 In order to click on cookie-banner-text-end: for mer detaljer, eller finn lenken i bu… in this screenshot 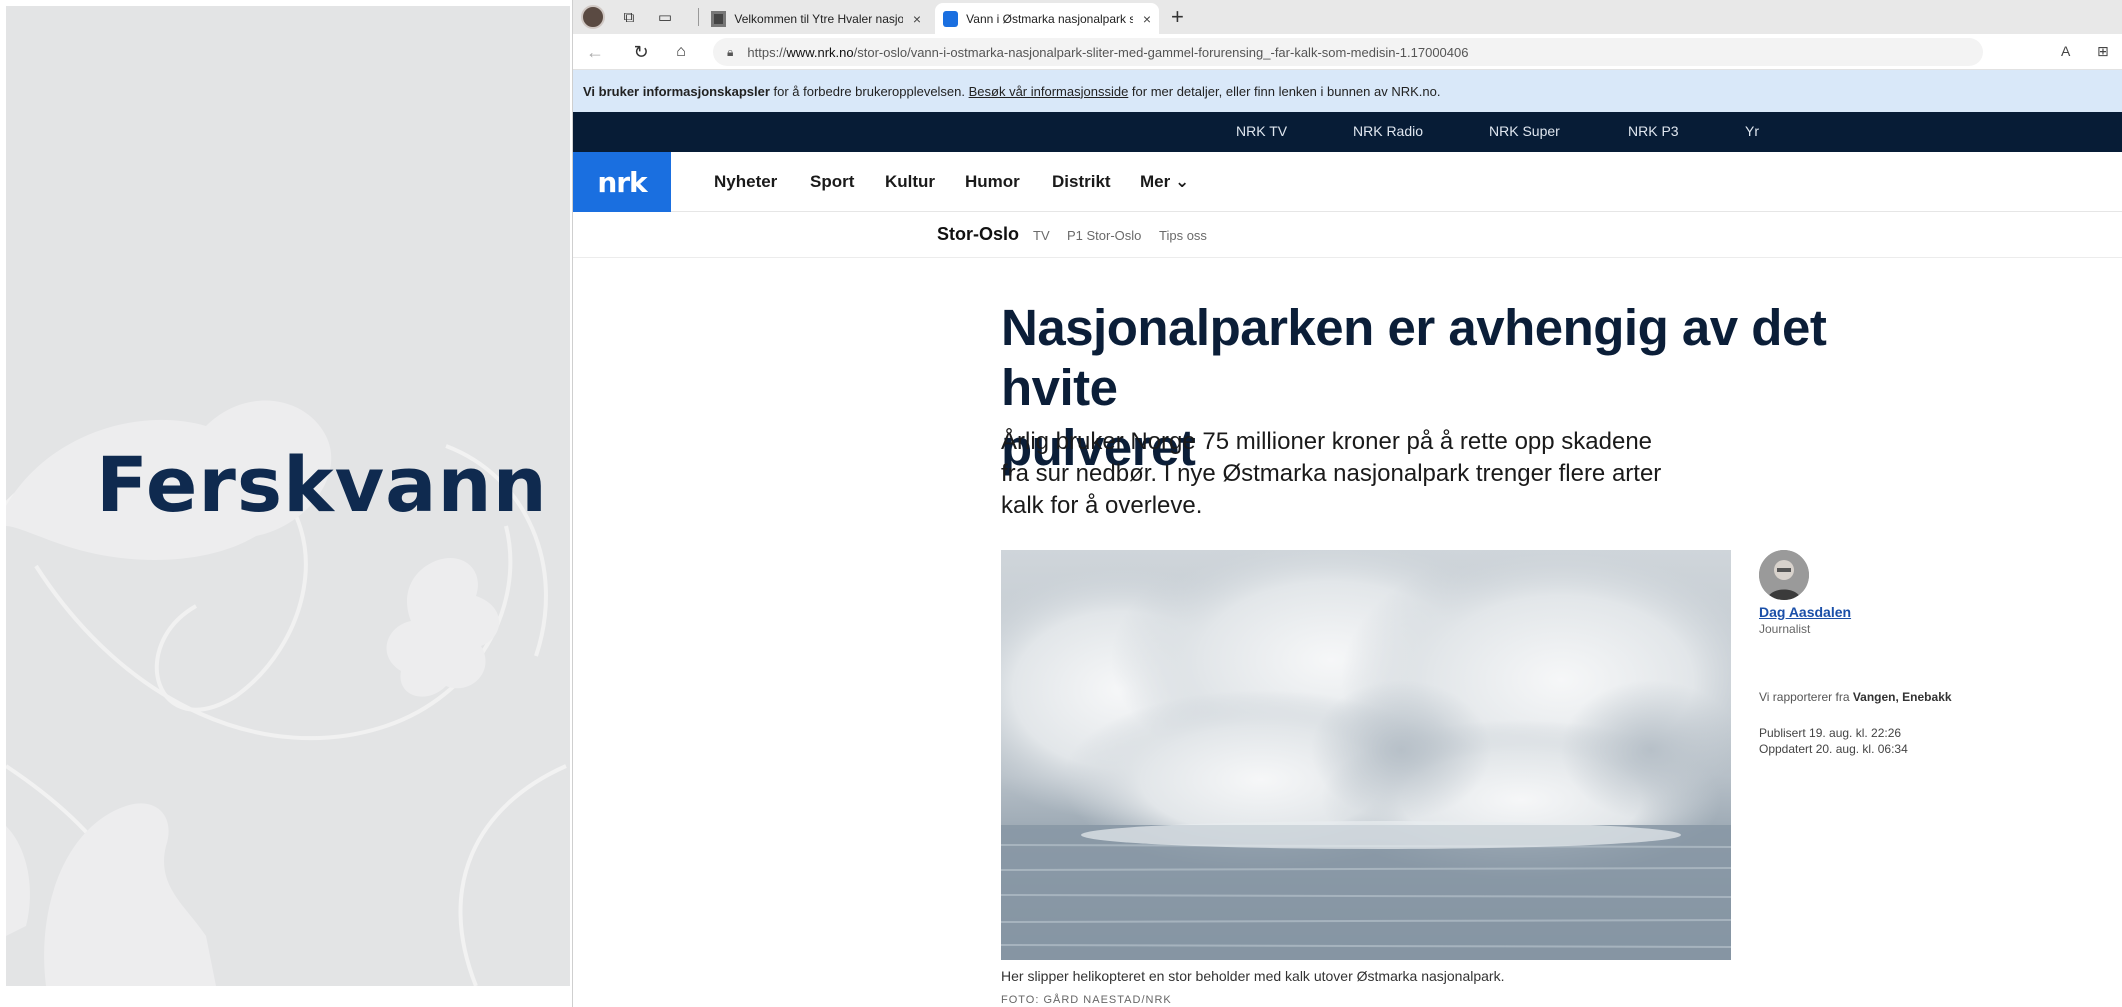, I will do `click(1284, 91)`.